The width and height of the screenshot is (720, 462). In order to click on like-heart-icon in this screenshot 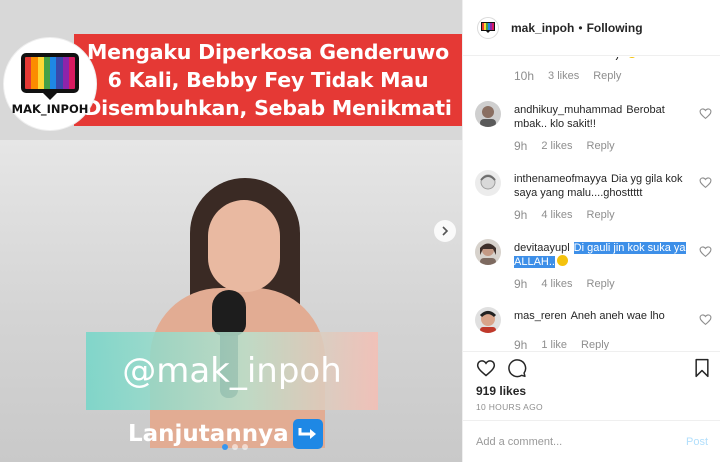, I will do `click(486, 368)`.